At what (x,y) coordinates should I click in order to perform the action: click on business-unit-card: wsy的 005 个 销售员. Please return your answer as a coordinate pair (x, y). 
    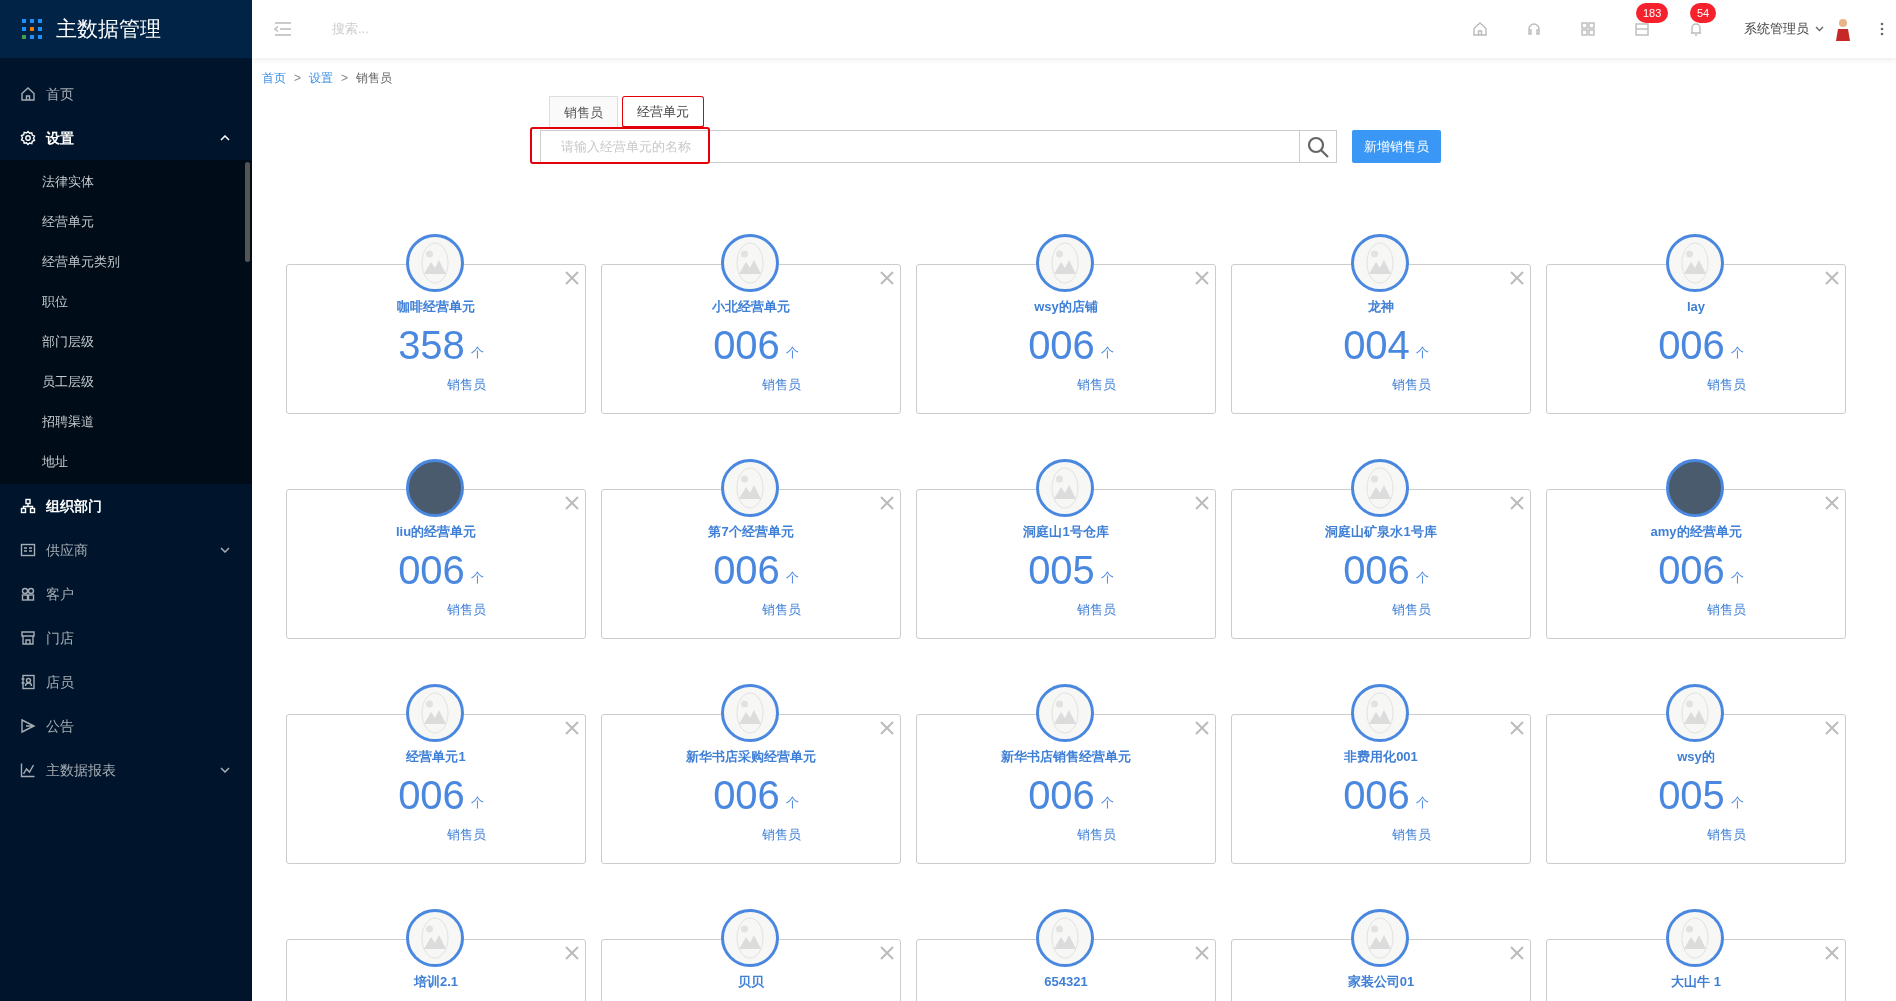
    Looking at the image, I should click on (1696, 789).